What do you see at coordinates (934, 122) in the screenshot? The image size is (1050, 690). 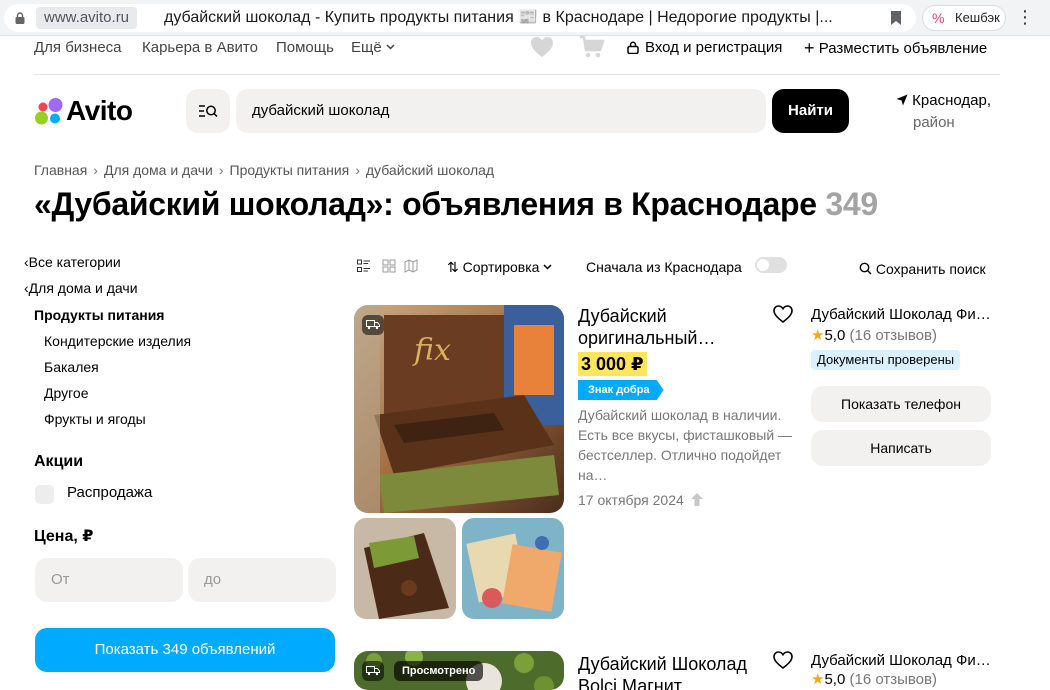 I see `location-line-2: район` at bounding box center [934, 122].